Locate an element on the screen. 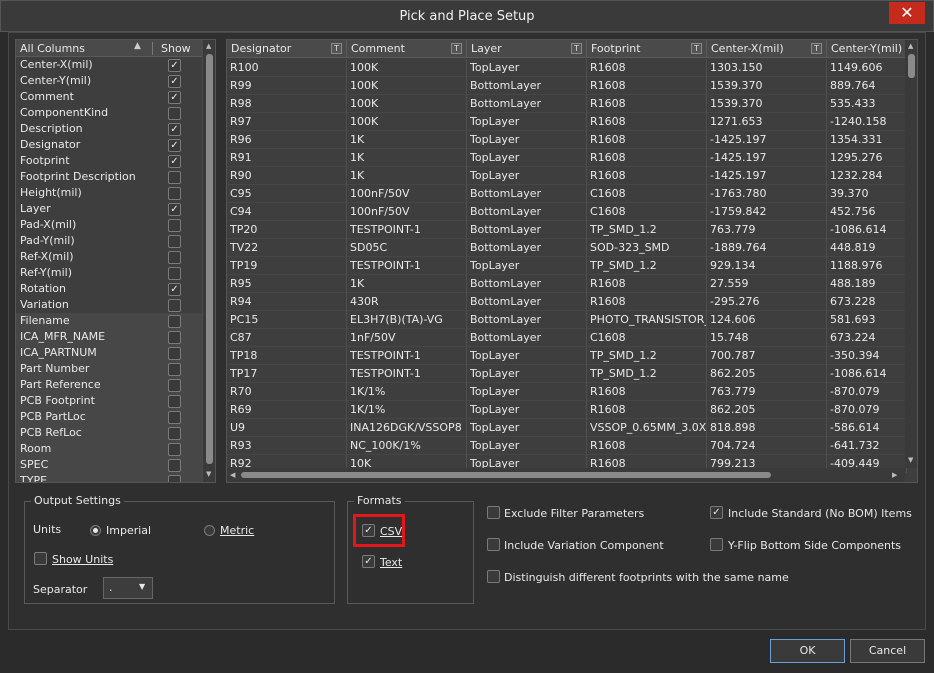 The width and height of the screenshot is (934, 673). table-row: R70 1K/1% TopLayer R1608 763.779 -870.079 is located at coordinates (567, 392).